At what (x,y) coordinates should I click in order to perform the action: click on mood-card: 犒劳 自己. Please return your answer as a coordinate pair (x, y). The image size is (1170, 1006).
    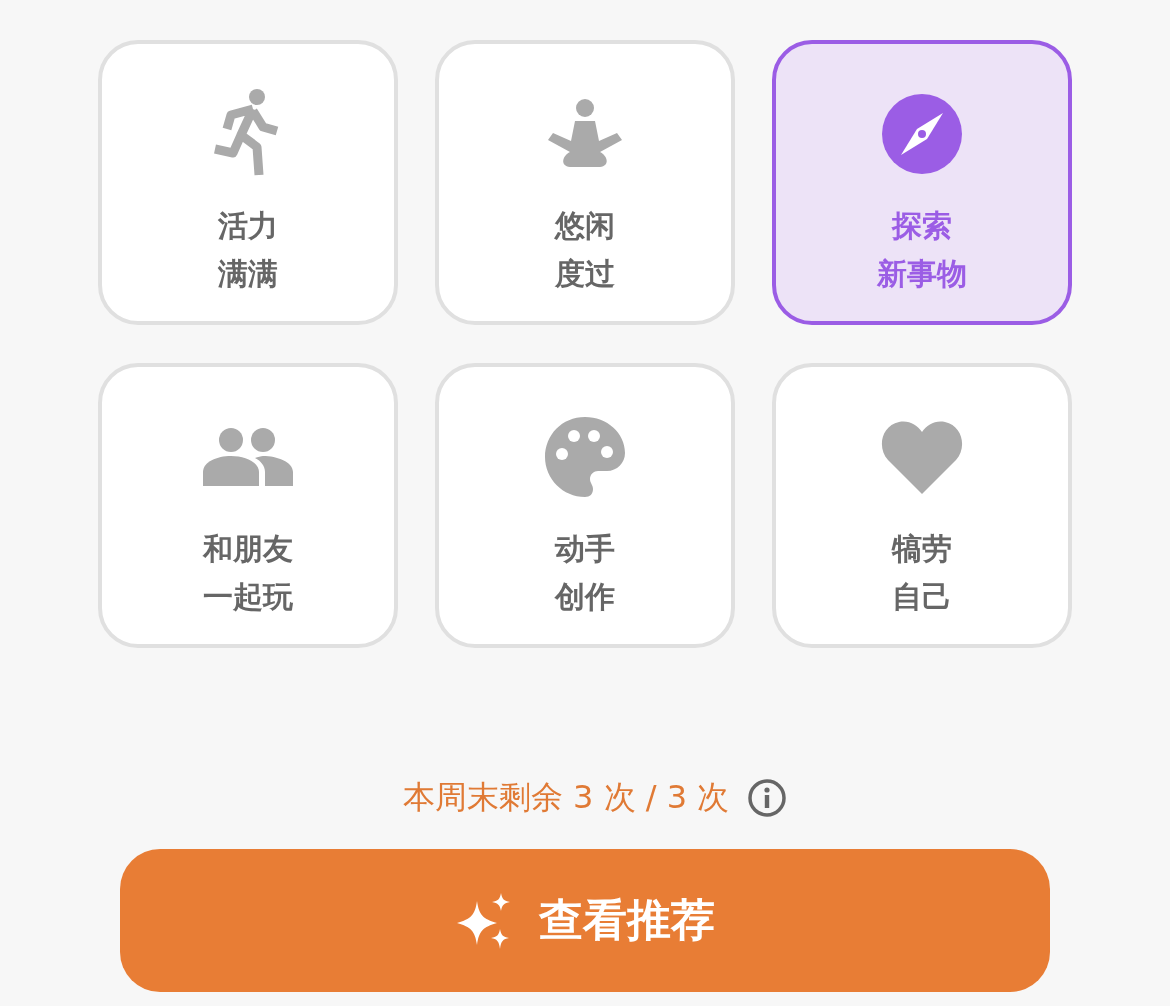
    Looking at the image, I should click on (922, 505).